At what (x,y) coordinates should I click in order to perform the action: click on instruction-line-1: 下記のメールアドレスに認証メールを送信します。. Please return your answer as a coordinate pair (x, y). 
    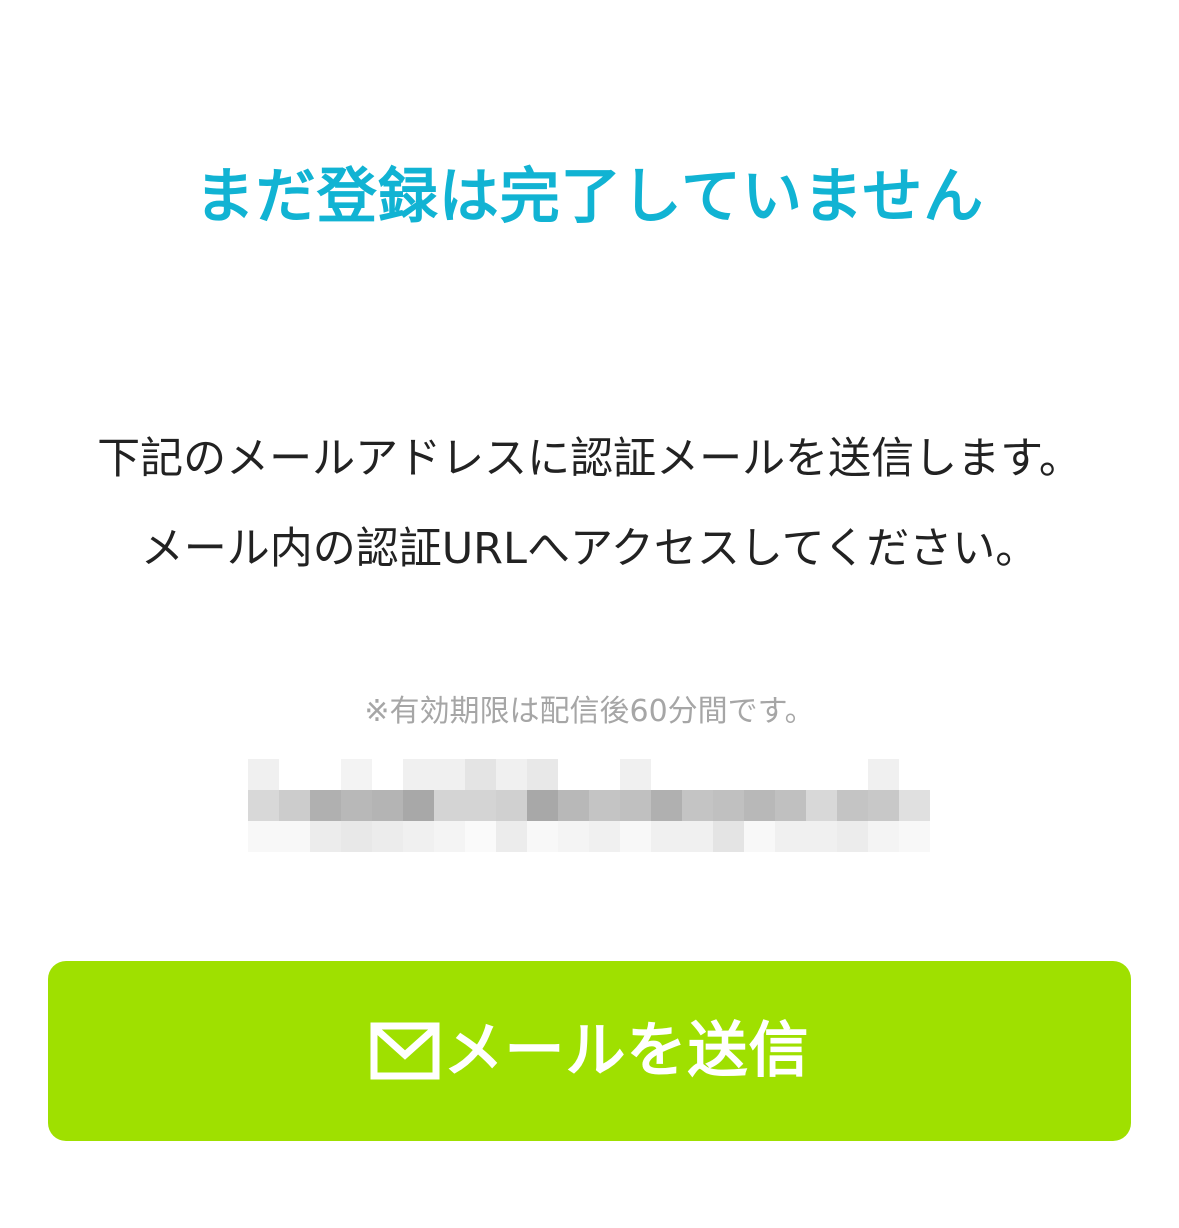
    Looking at the image, I should click on (589, 459).